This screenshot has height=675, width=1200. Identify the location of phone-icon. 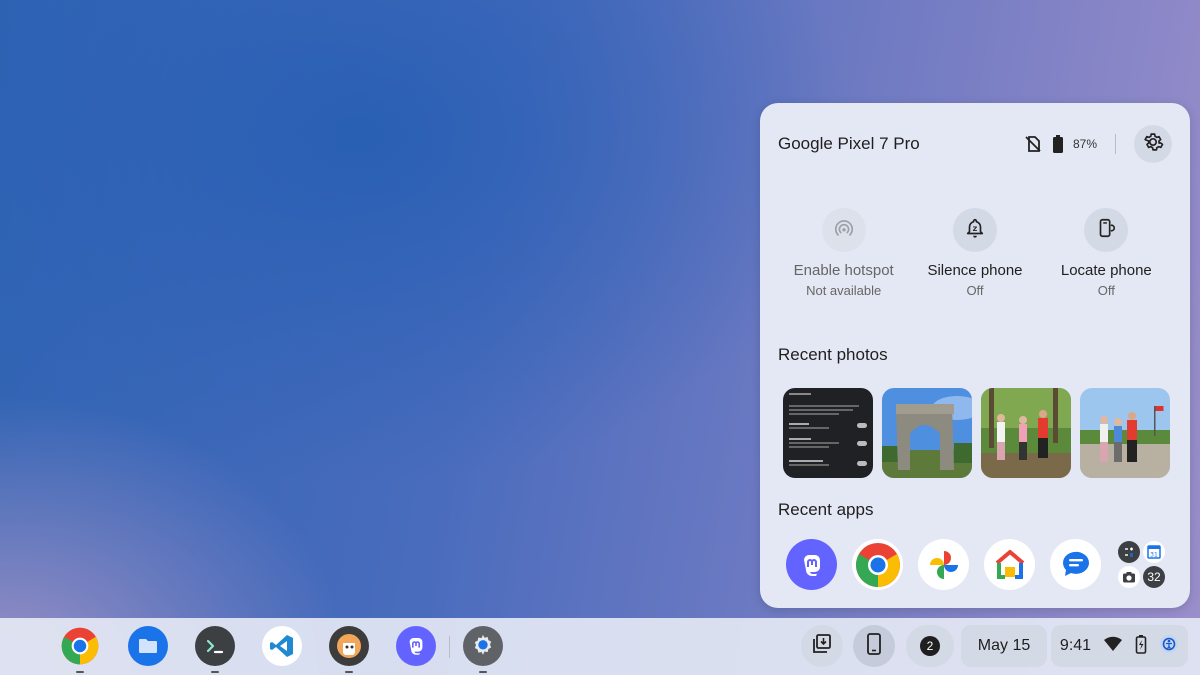
(874, 646).